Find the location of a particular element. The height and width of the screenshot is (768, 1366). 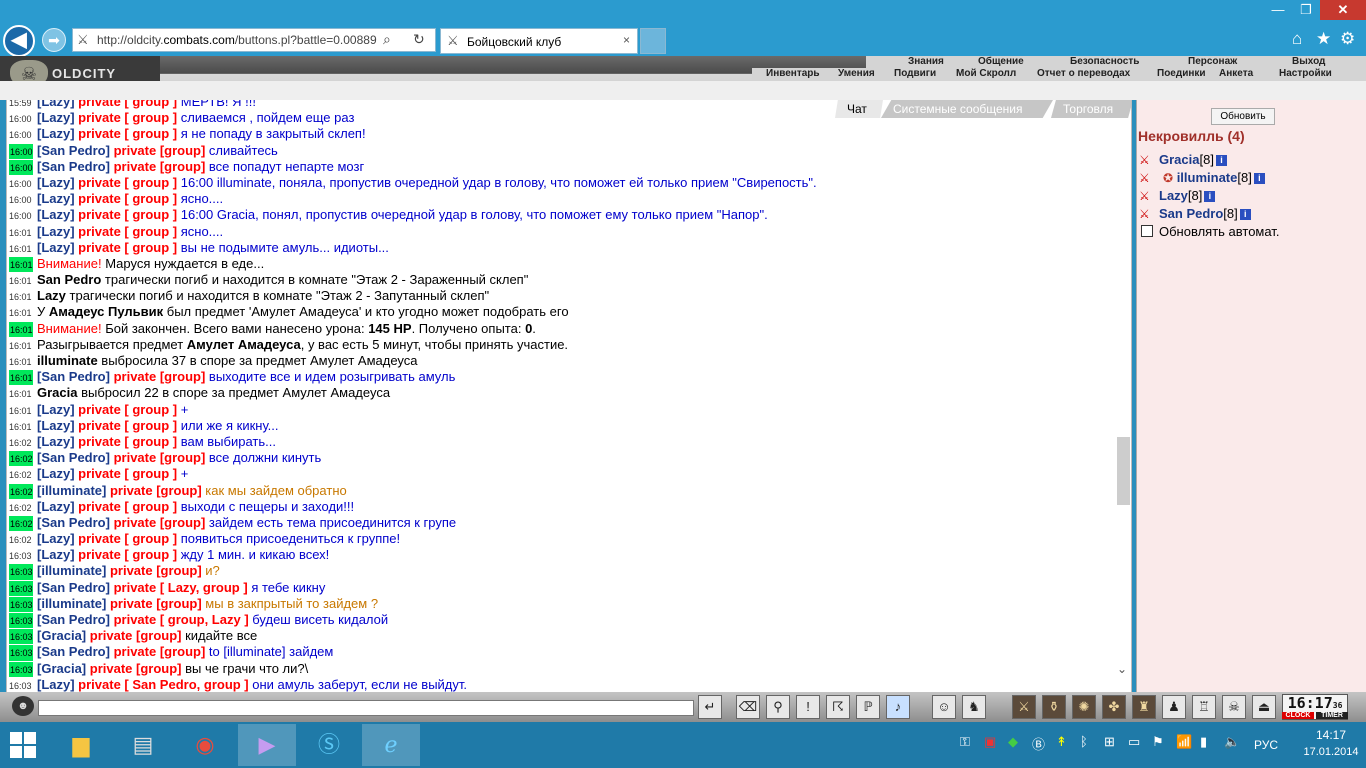

player-row-illuminate: ⚔ ✪ illuminate[8] i is located at coordinates (1202, 179).